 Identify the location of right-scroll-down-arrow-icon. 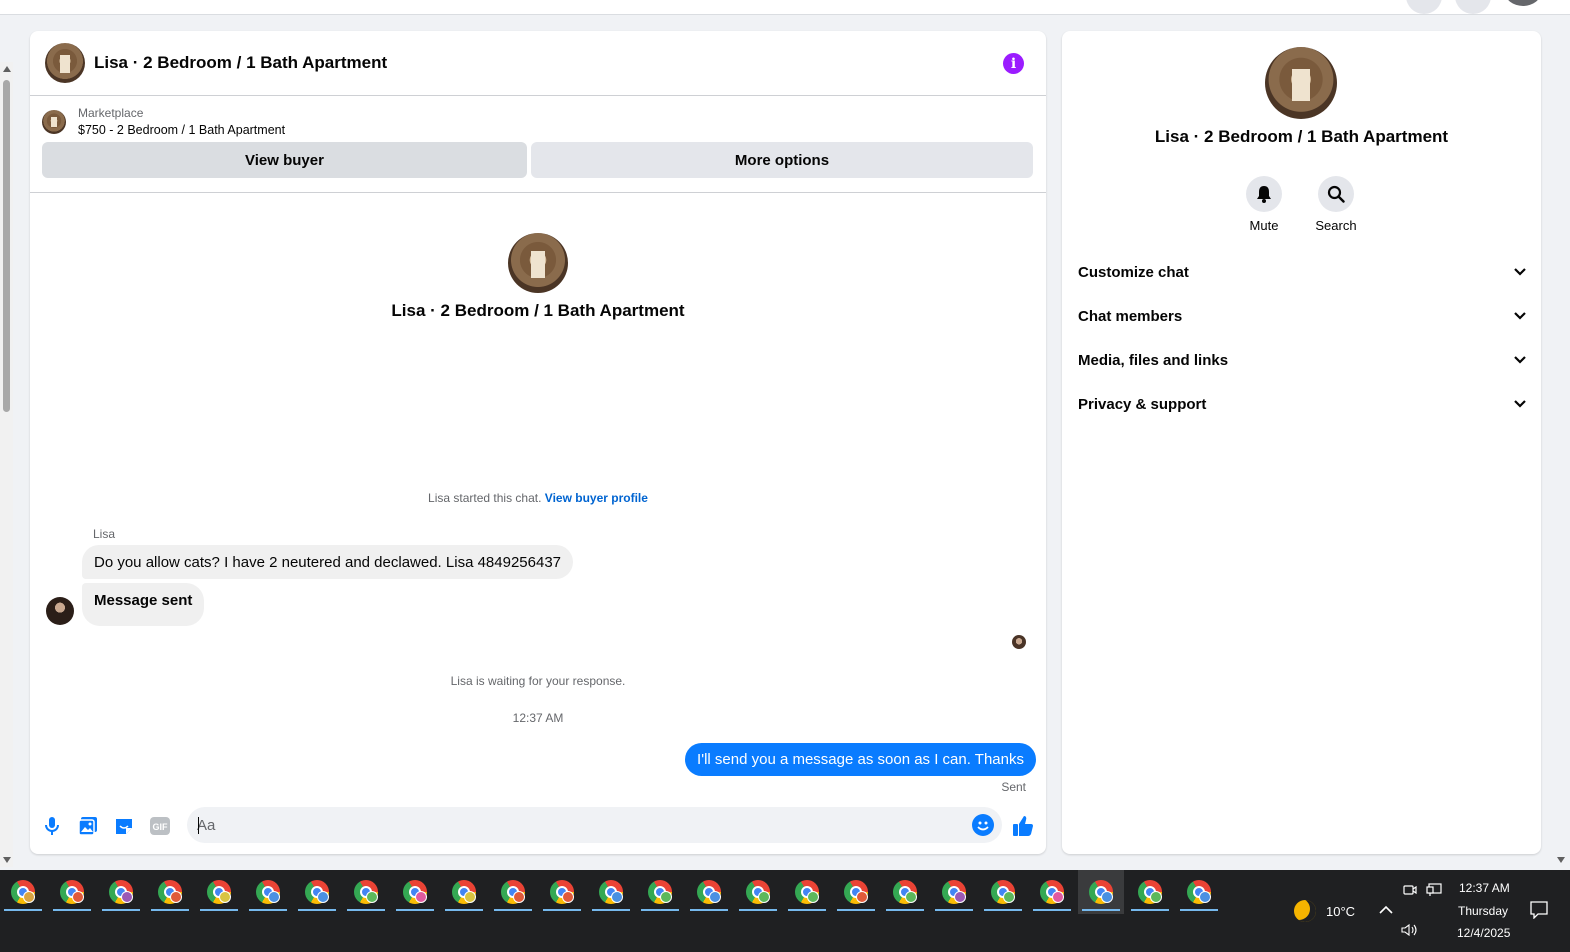
(1561, 860).